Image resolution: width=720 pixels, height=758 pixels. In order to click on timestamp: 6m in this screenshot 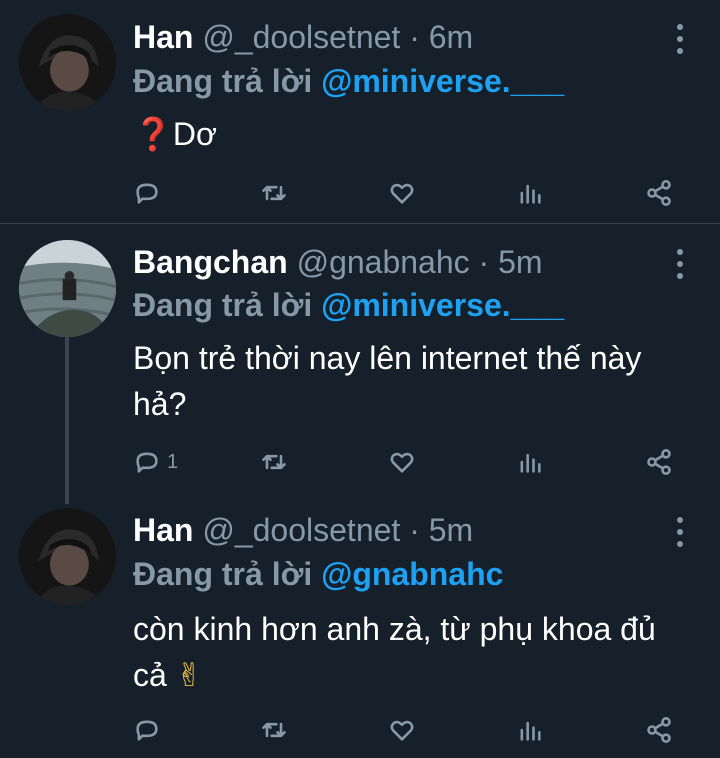, I will do `click(451, 37)`.